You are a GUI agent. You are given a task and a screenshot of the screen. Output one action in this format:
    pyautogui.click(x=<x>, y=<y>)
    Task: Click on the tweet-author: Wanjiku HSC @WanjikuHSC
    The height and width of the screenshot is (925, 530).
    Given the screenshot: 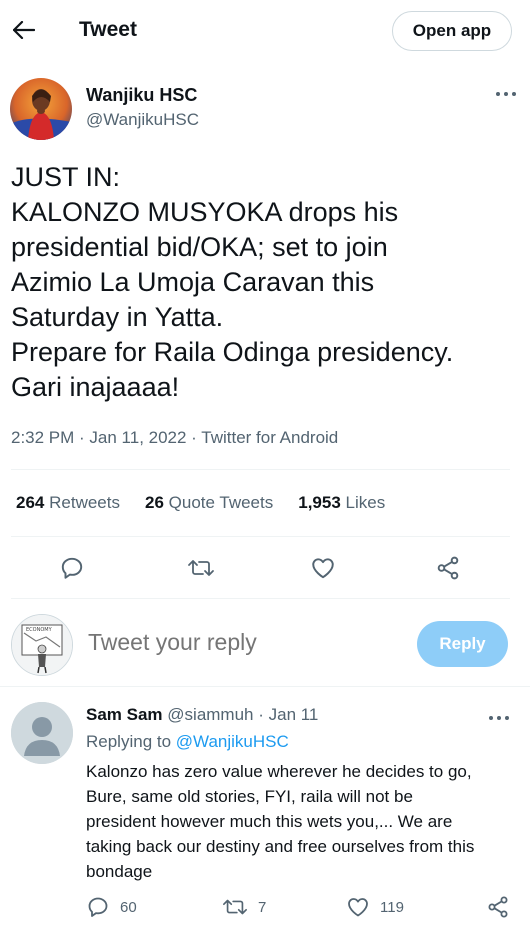 What is the action you would take?
    pyautogui.click(x=265, y=109)
    